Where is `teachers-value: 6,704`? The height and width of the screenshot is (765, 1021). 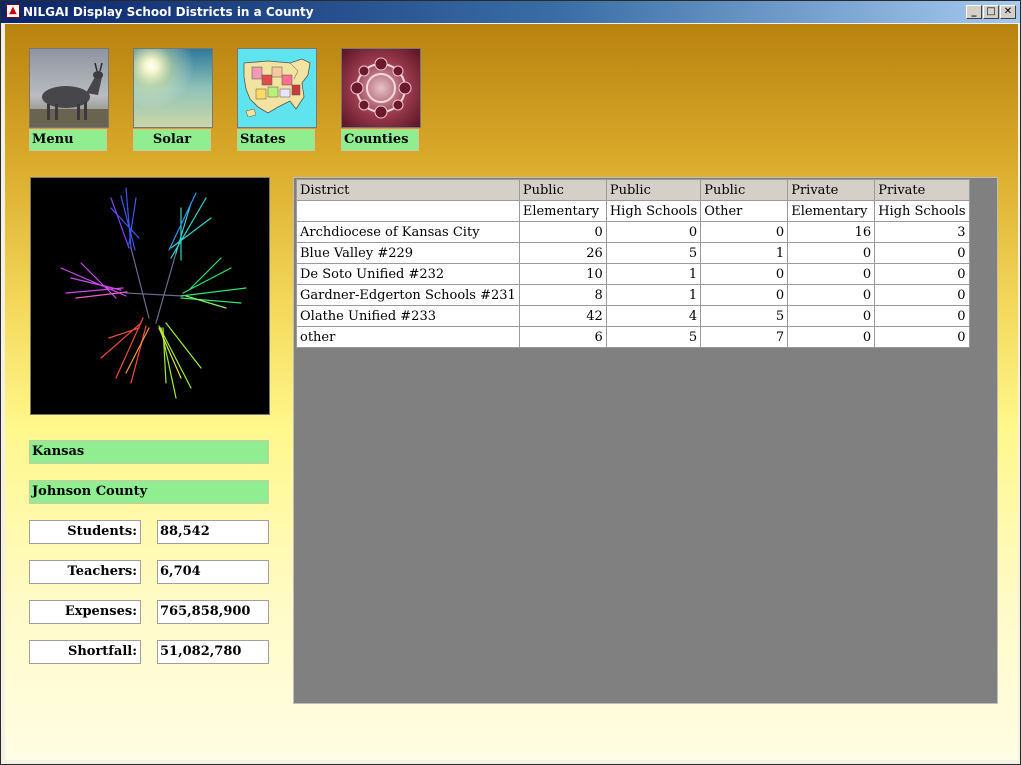 teachers-value: 6,704 is located at coordinates (213, 572).